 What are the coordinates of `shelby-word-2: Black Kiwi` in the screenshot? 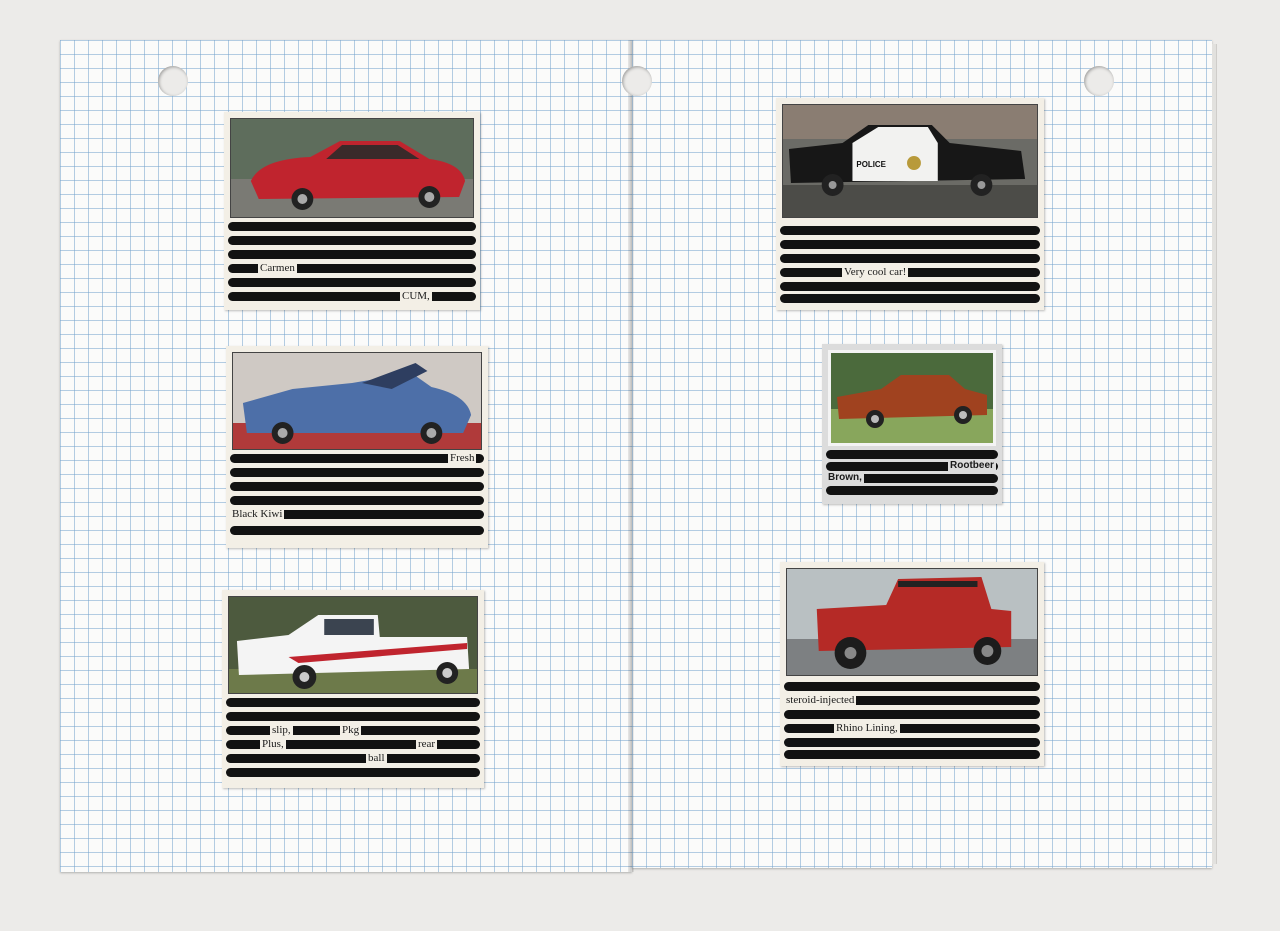 It's located at (257, 514).